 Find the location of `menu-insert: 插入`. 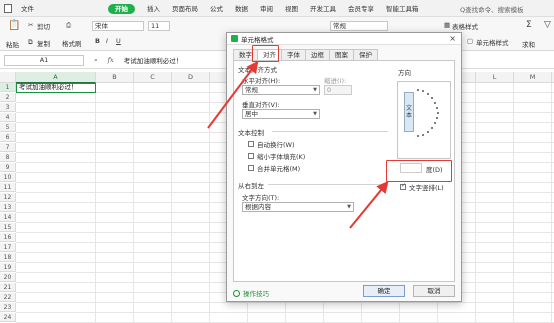

menu-insert: 插入 is located at coordinates (153, 8).